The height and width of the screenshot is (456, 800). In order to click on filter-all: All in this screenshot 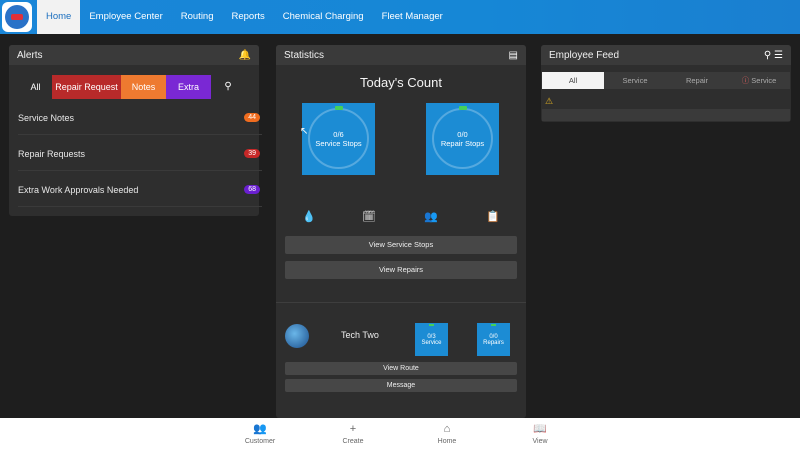, I will do `click(35, 87)`.